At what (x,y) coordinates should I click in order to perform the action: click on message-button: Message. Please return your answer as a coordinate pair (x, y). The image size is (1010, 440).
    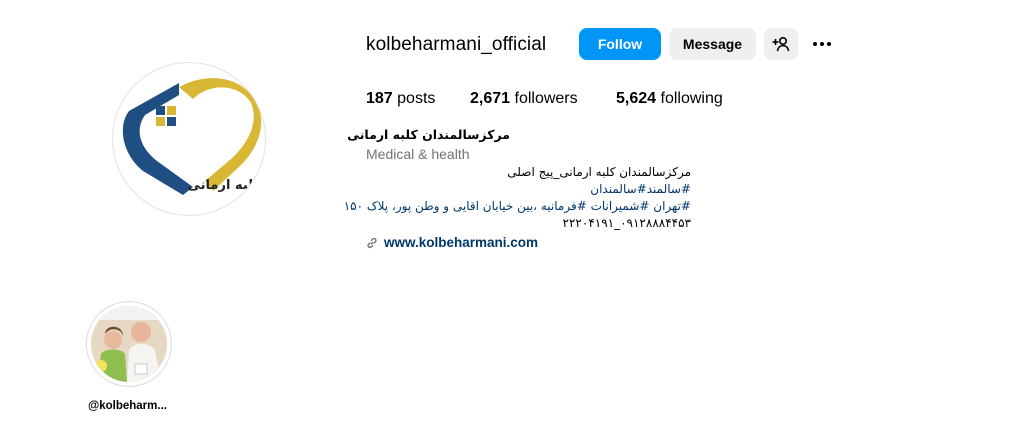
    Looking at the image, I should click on (712, 44).